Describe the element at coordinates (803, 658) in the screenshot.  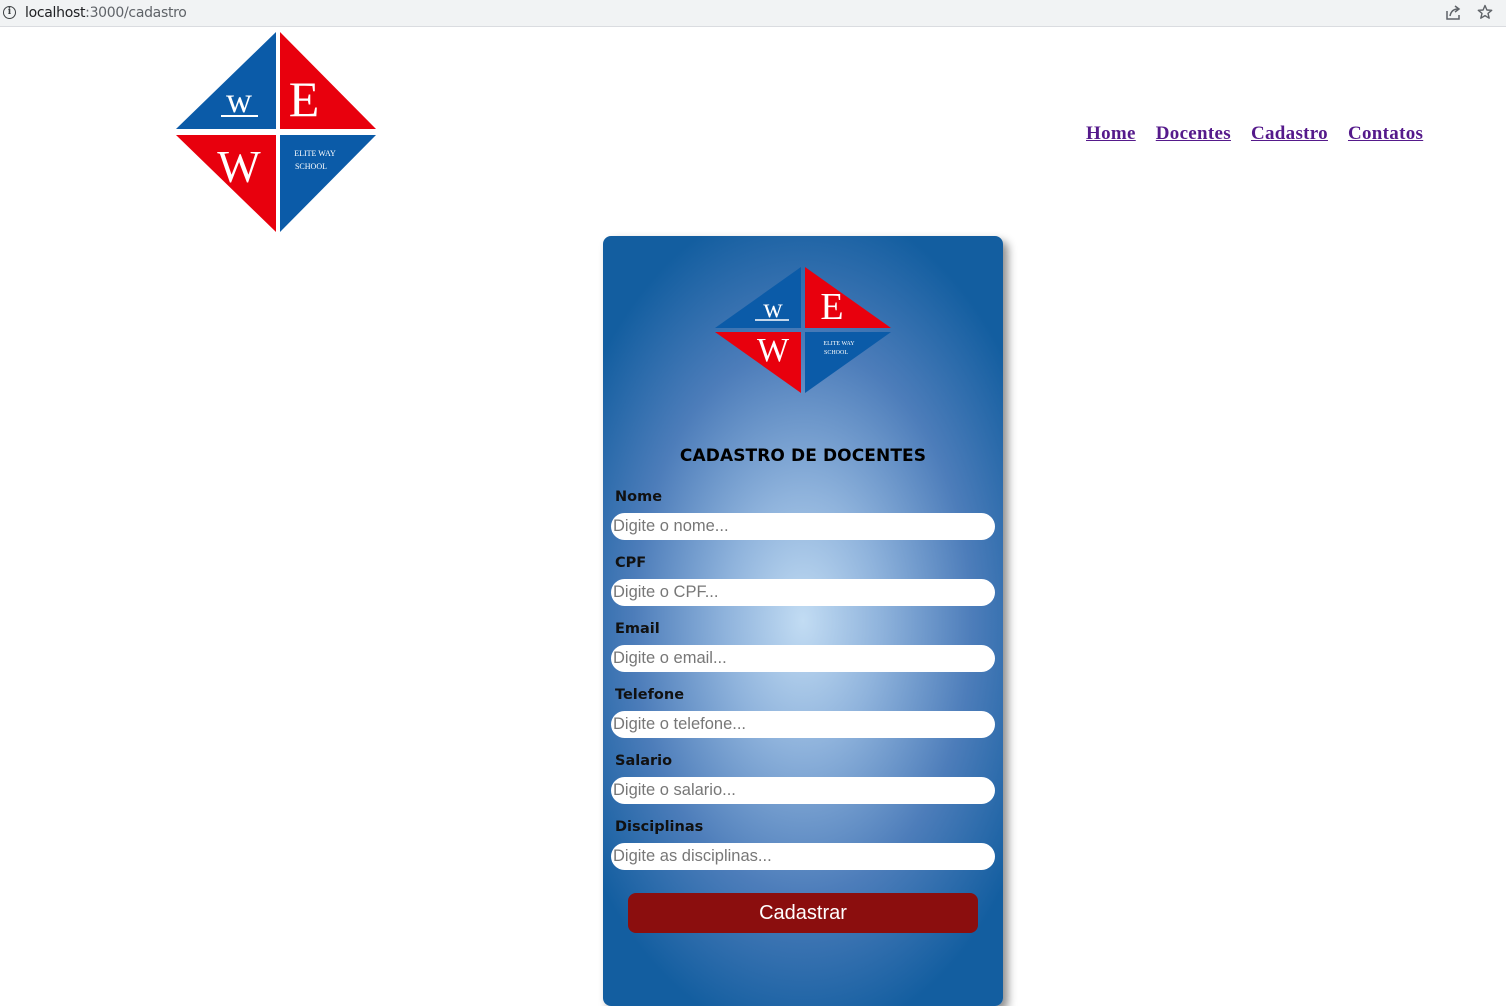
I see `email-input` at that location.